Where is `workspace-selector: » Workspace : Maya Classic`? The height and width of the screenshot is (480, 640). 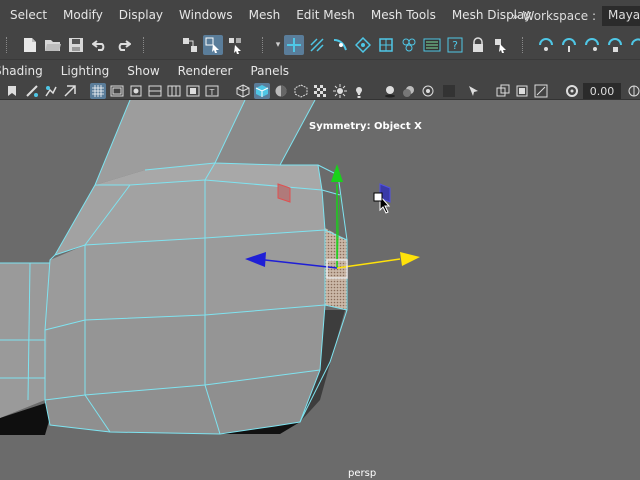
workspace-selector: » Workspace : Maya Classic is located at coordinates (576, 16).